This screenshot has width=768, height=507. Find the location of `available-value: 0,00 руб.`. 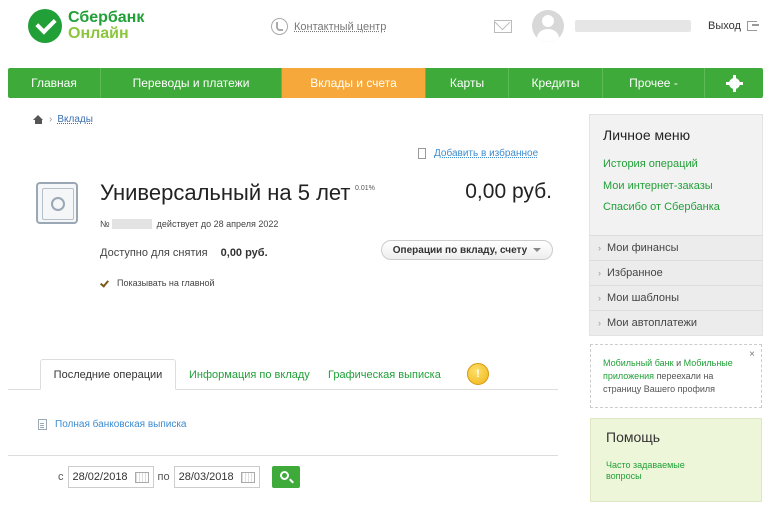

available-value: 0,00 руб. is located at coordinates (244, 253).